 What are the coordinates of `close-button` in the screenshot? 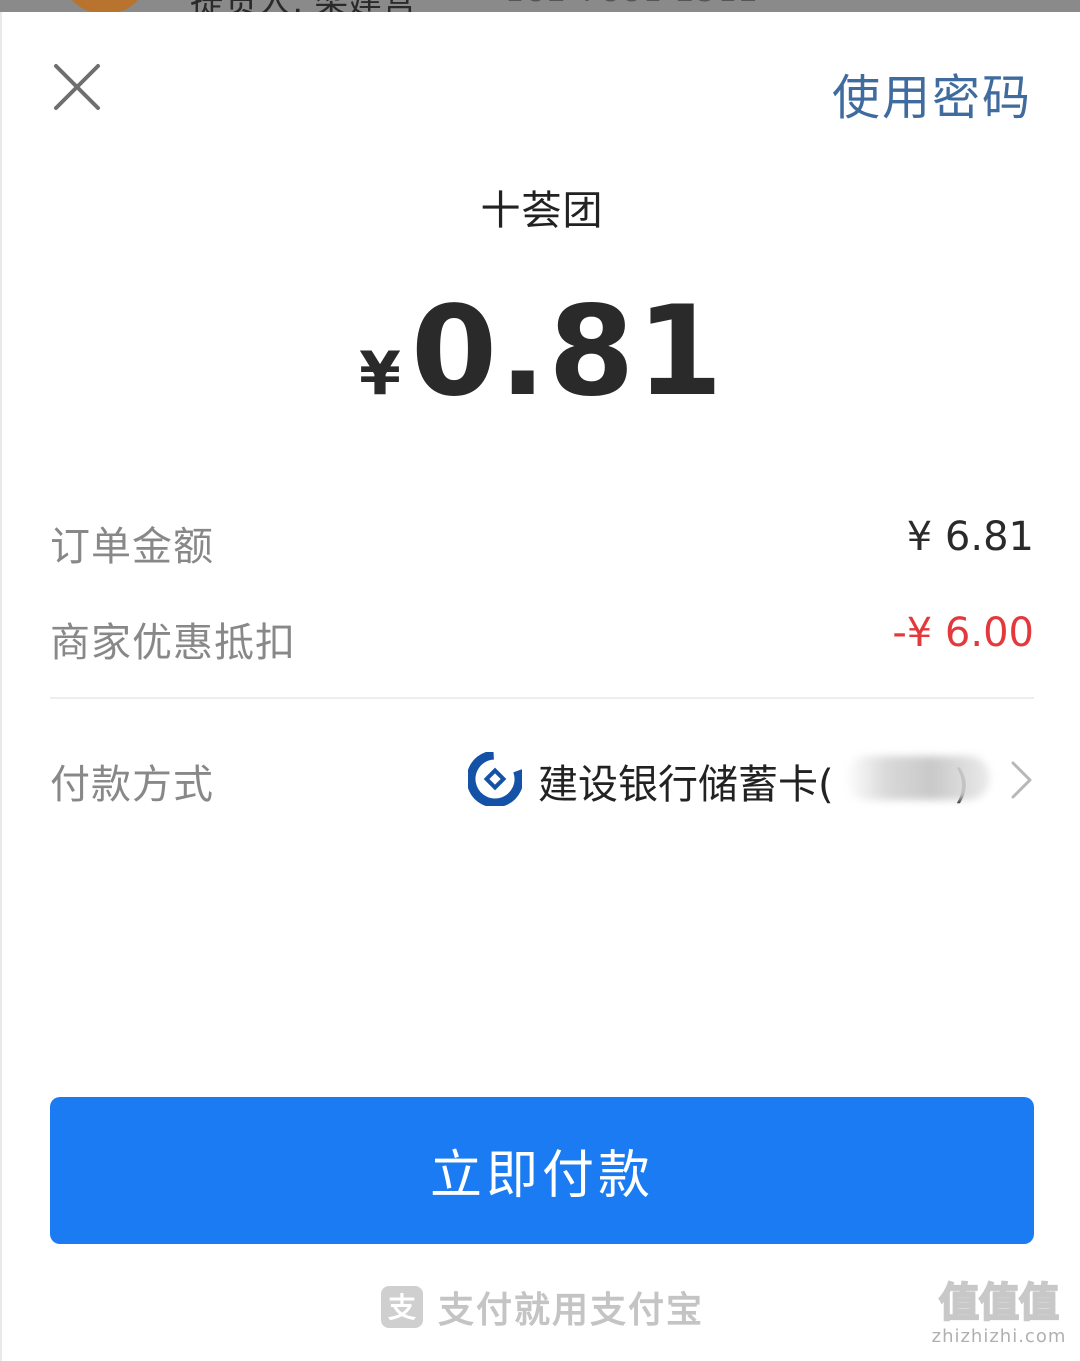 It's located at (77, 87).